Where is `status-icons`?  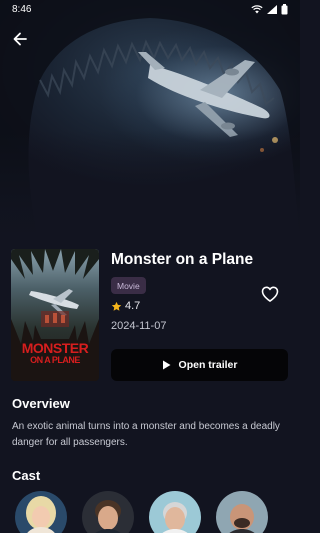
status-icons is located at coordinates (269, 9).